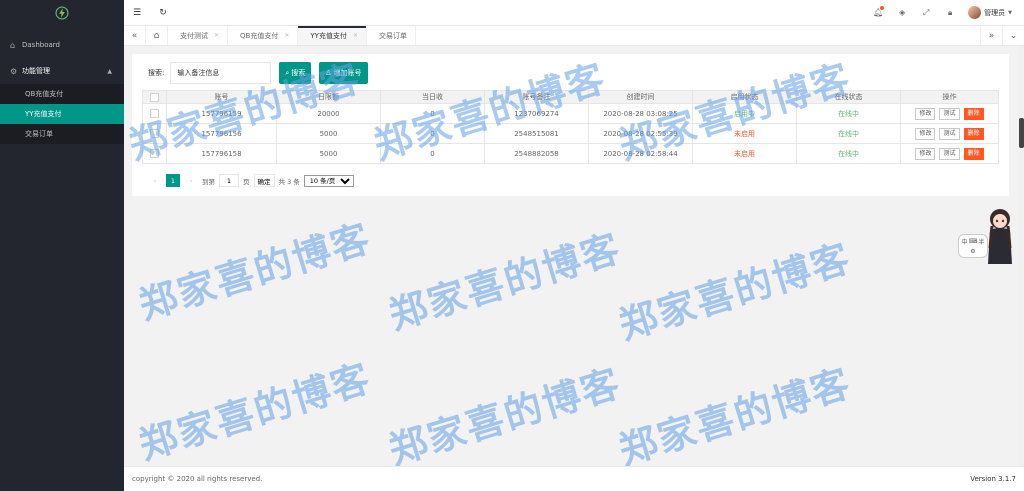  What do you see at coordinates (973, 241) in the screenshot?
I see `keyboard-icon: ⌨` at bounding box center [973, 241].